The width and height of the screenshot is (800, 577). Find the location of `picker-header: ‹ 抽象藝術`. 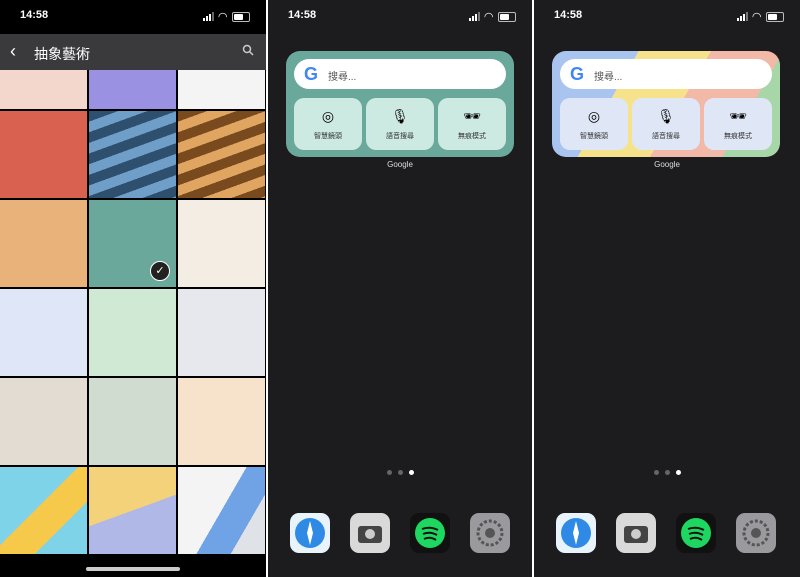

picker-header: ‹ 抽象藝術 is located at coordinates (133, 52).